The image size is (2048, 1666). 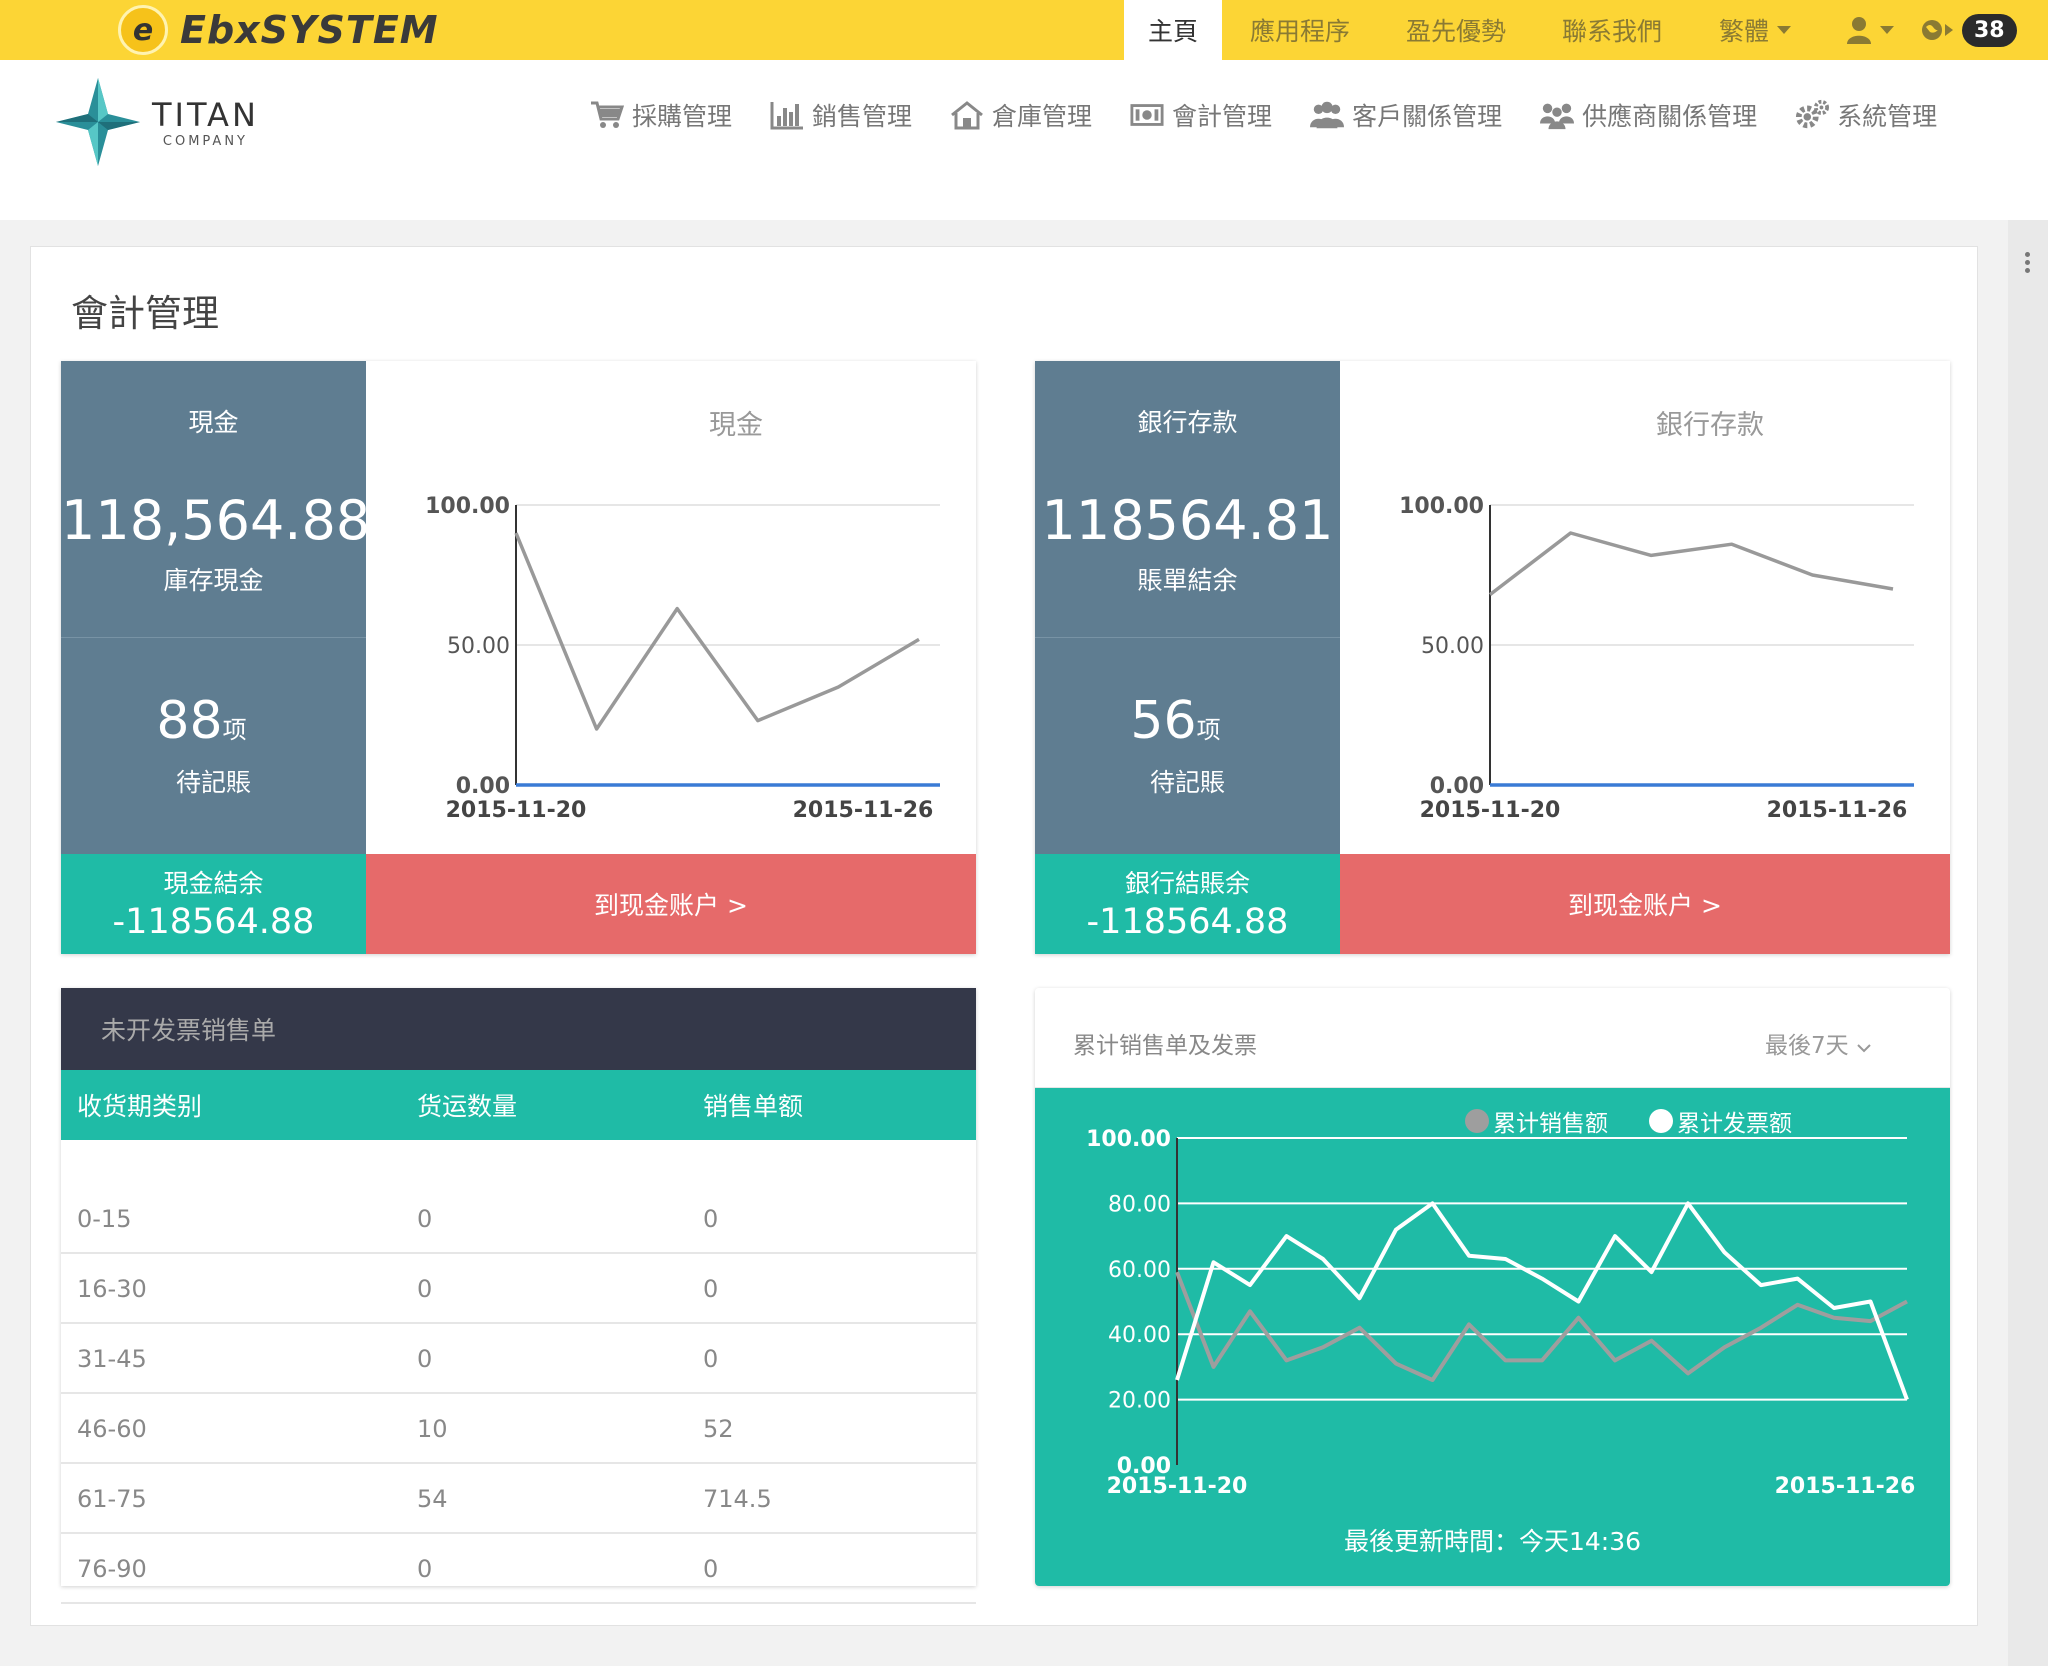 I want to click on brand-logo-icon: e, so click(x=143, y=30).